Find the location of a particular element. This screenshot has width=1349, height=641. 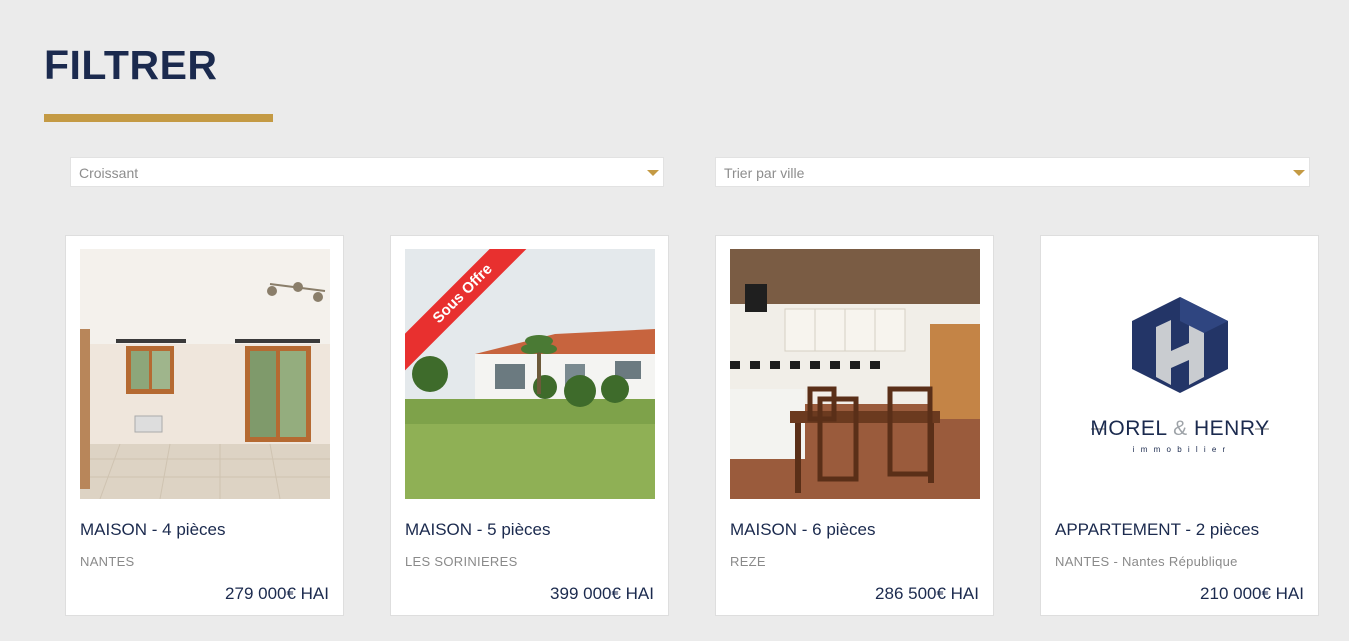

city-filter-select: Trier par ville is located at coordinates (1012, 172).